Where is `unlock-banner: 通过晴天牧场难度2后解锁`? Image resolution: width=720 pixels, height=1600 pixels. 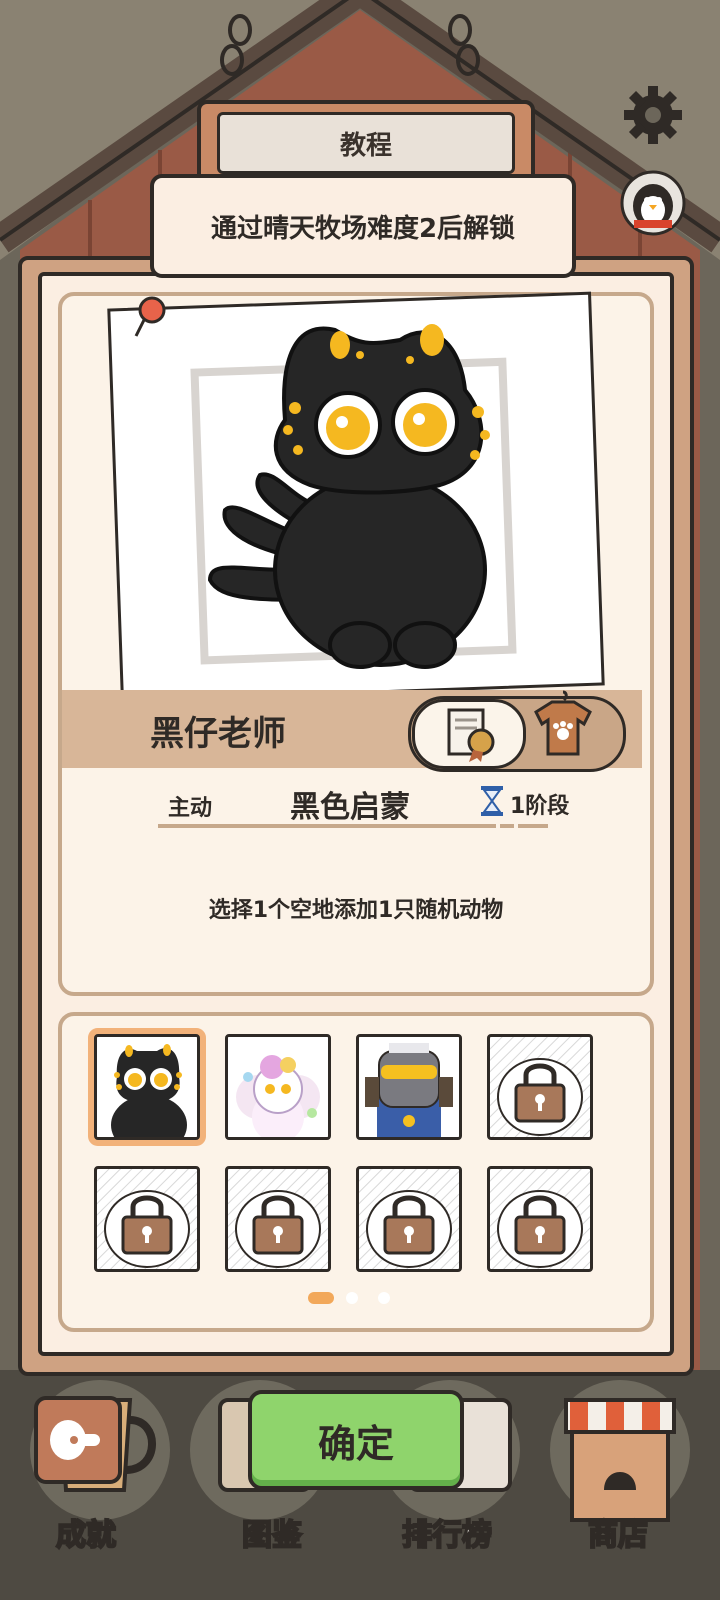 unlock-banner: 通过晴天牧场难度2后解锁 is located at coordinates (363, 226).